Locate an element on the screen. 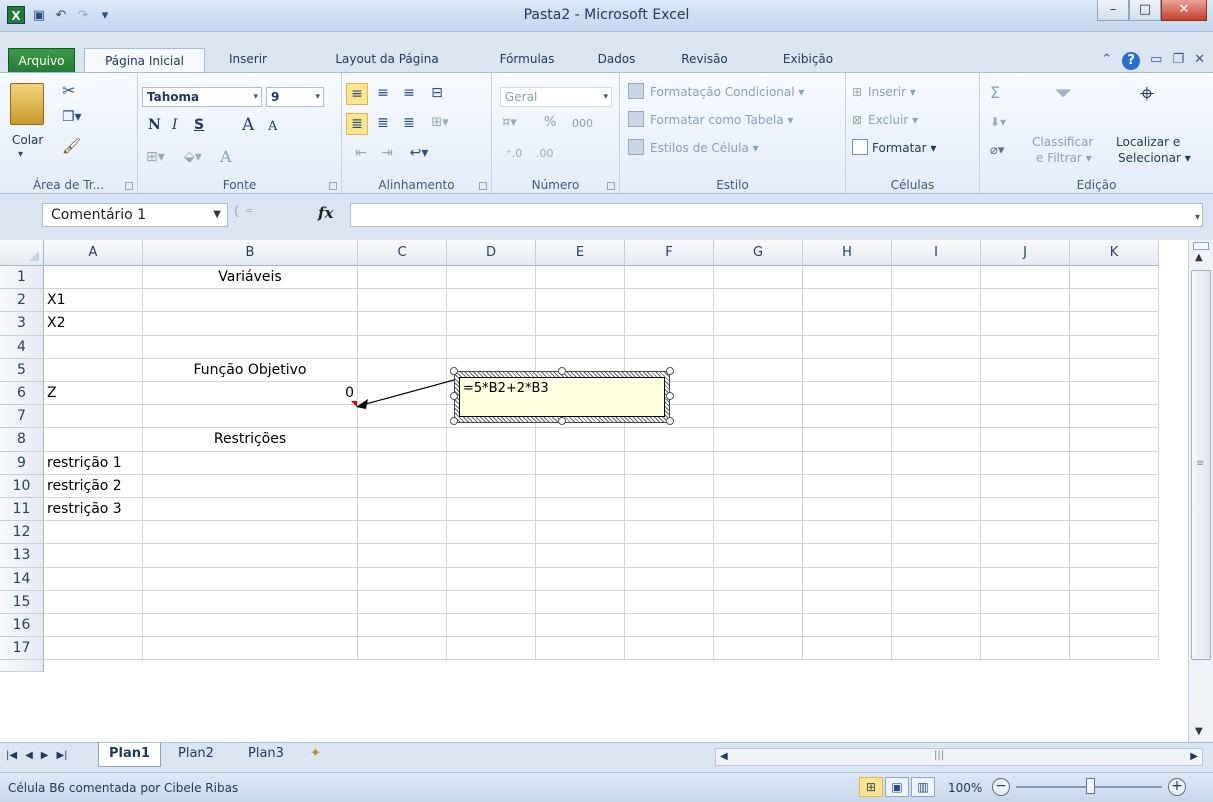  underline-button: S is located at coordinates (199, 125).